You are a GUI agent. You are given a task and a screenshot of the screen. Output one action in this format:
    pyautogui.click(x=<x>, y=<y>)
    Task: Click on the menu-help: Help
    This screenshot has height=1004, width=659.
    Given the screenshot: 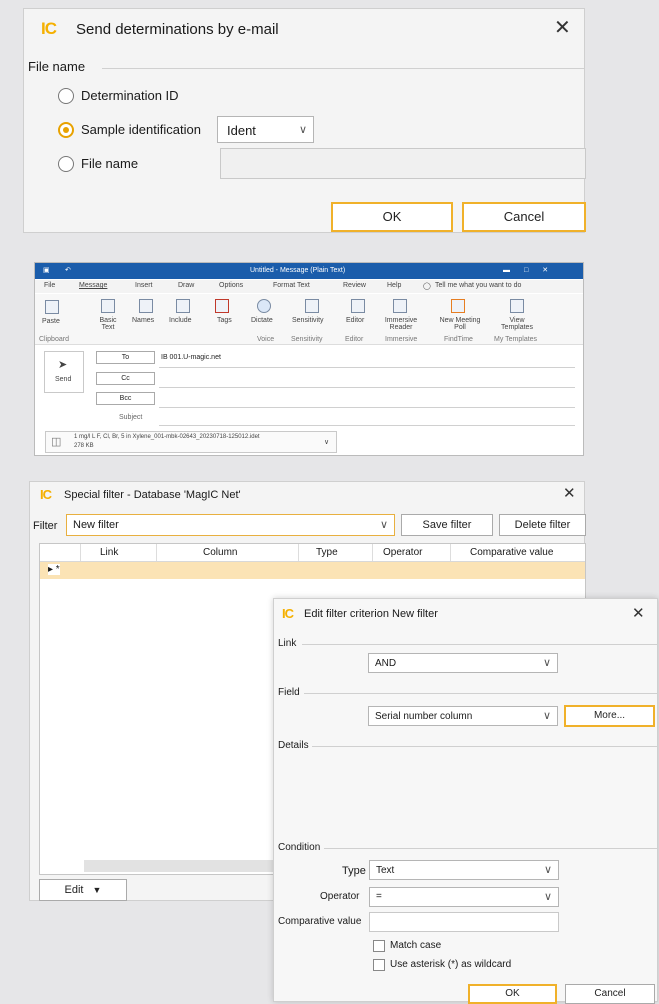 What is the action you would take?
    pyautogui.click(x=394, y=285)
    